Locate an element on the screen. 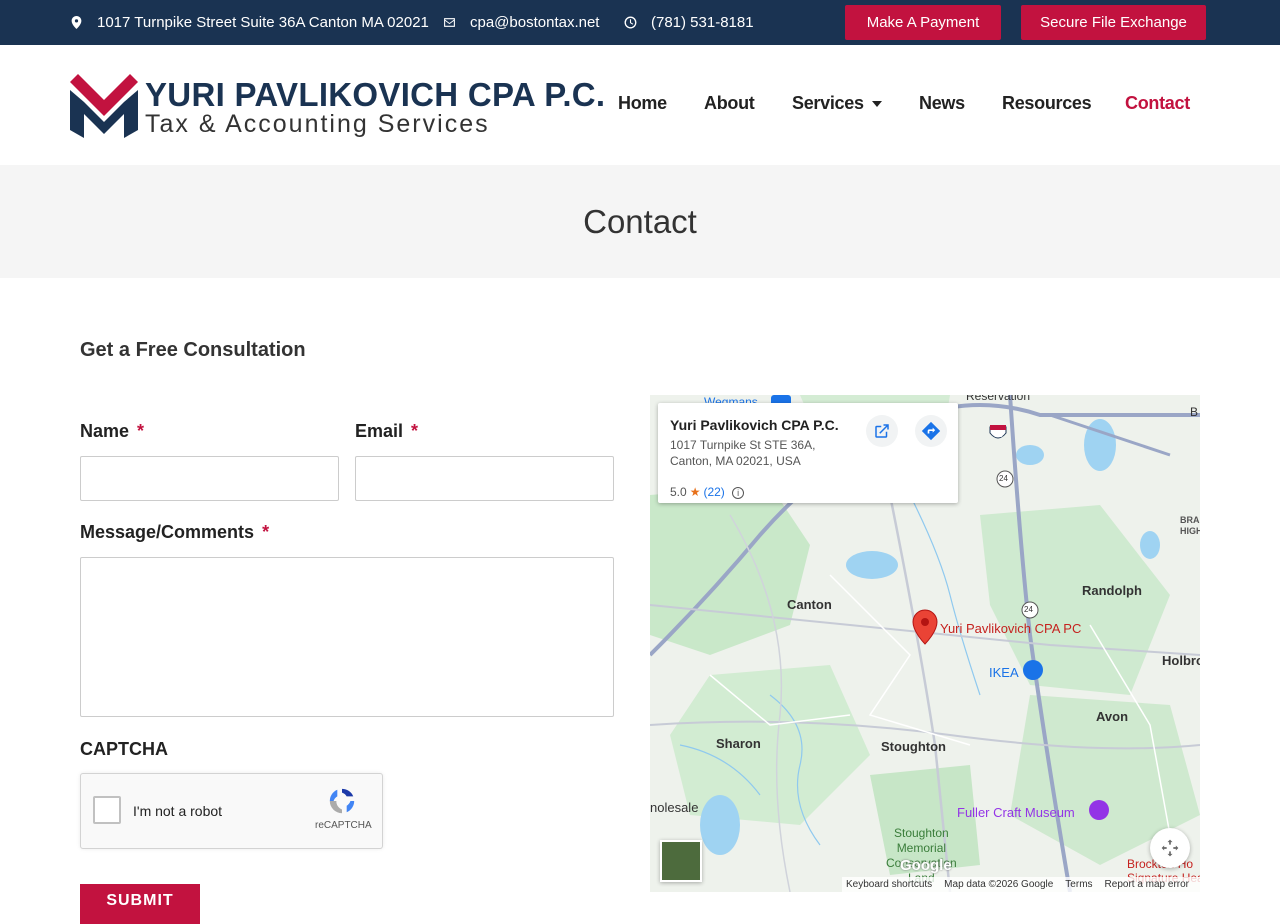 The width and height of the screenshot is (1280, 924). route-24-label: 24 is located at coordinates (1003, 478).